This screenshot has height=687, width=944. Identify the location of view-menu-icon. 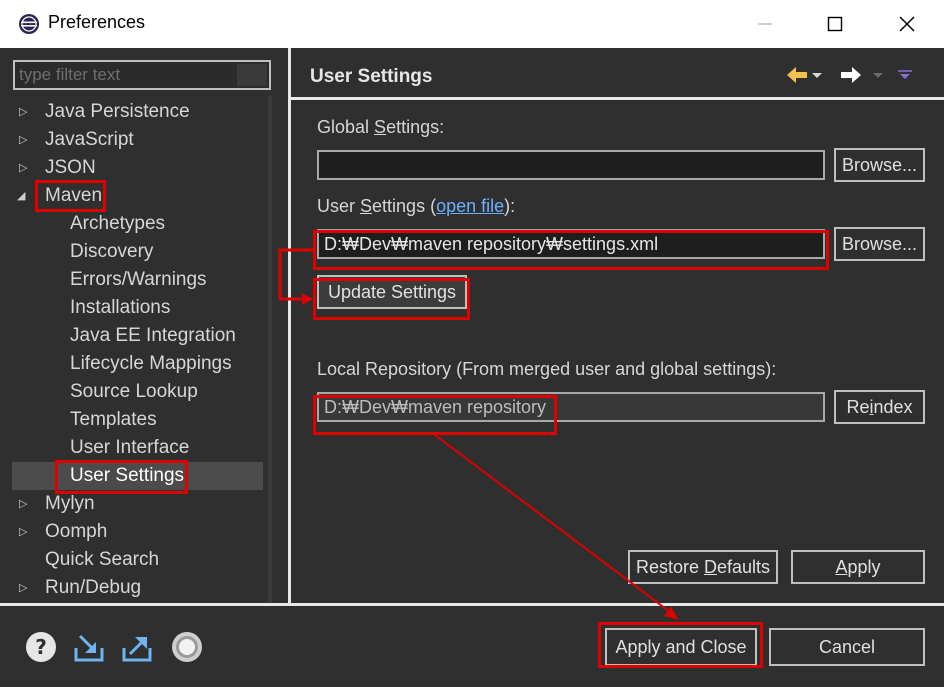
(905, 74).